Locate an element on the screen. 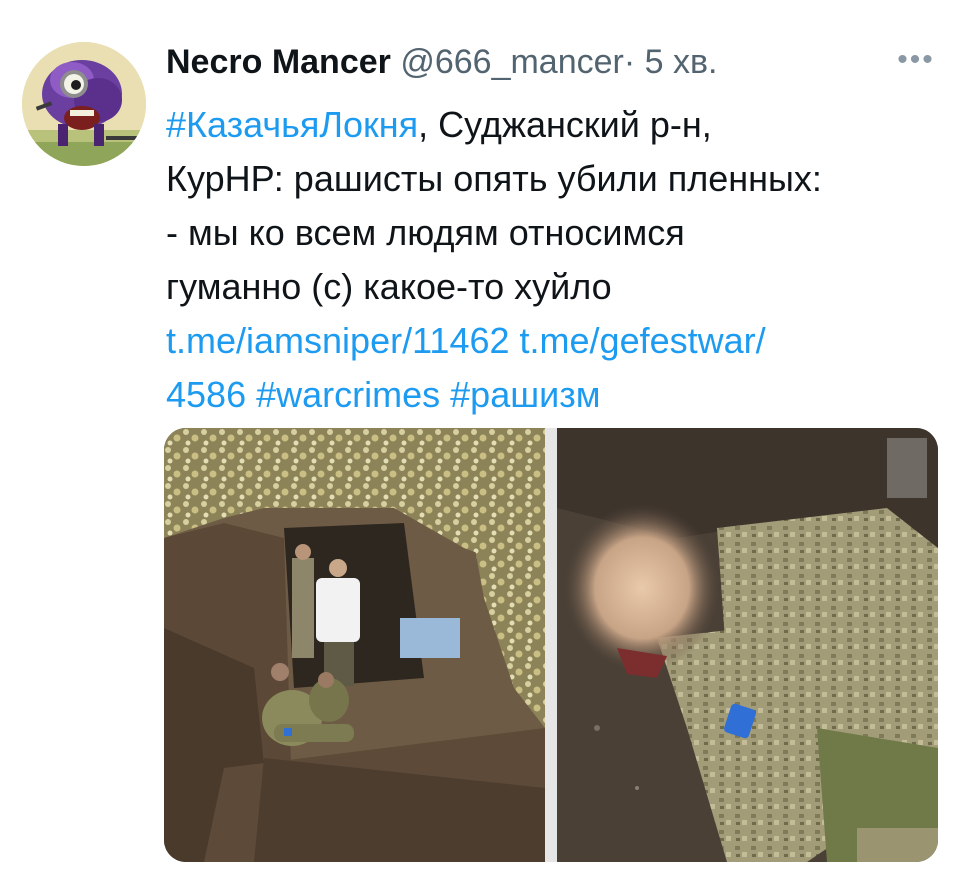  hashtag-rashizm: #рашизм is located at coordinates (525, 394).